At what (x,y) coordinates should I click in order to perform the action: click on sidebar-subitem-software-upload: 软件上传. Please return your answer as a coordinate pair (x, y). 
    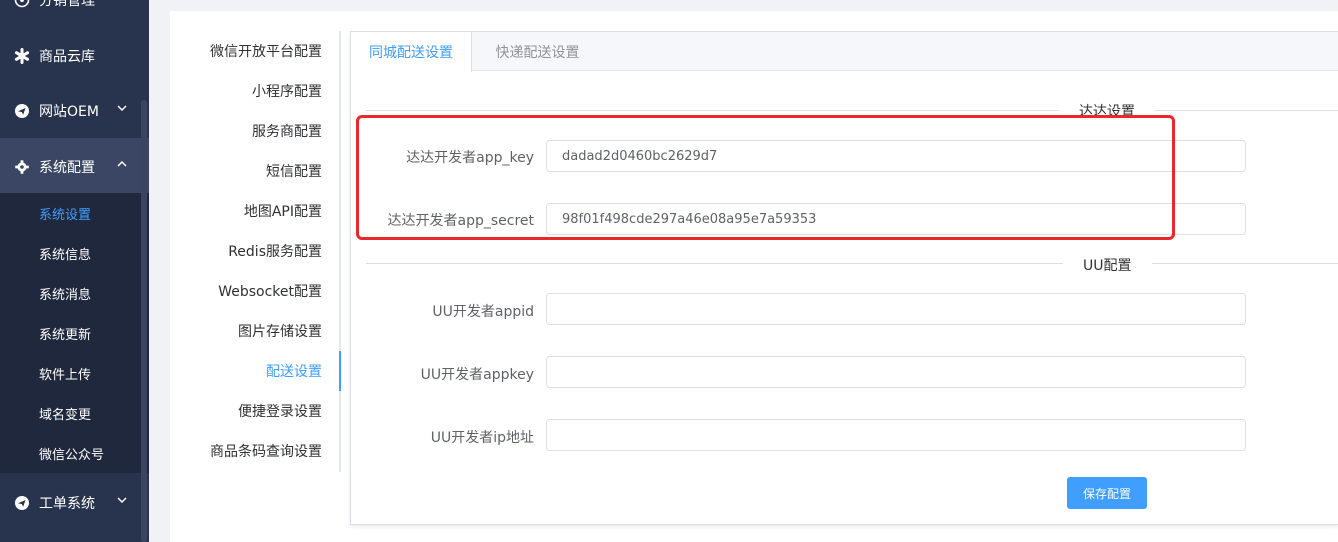
    Looking at the image, I should click on (70, 373).